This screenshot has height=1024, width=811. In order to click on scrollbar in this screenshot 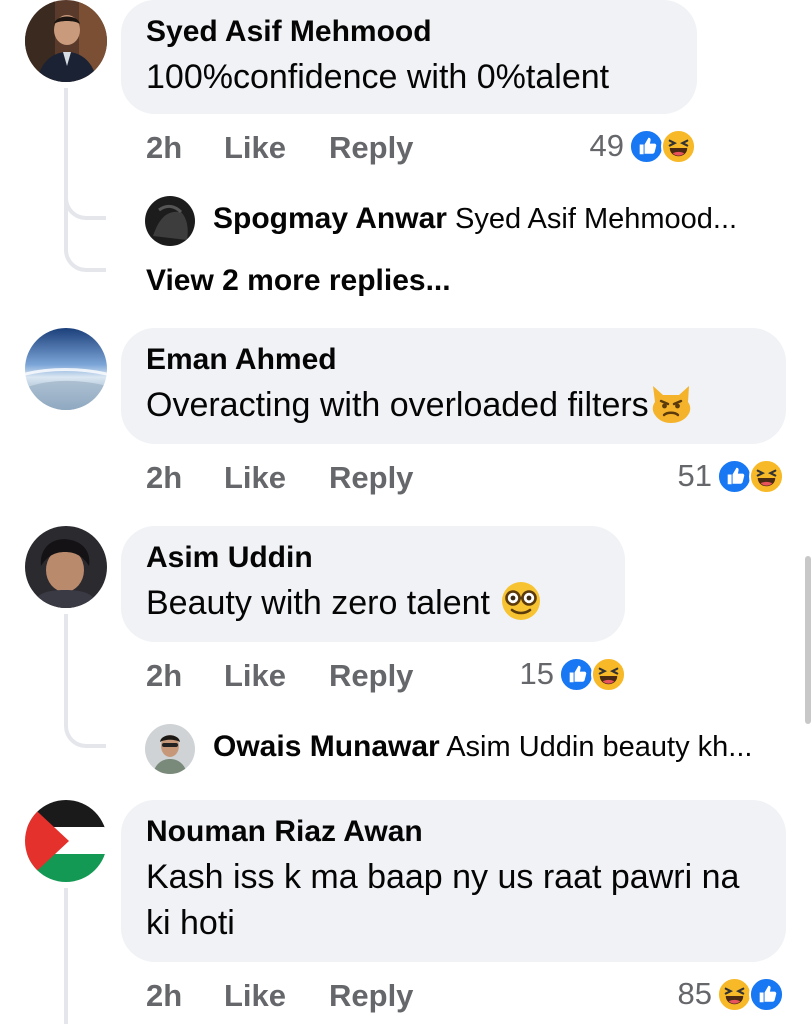, I will do `click(808, 640)`.